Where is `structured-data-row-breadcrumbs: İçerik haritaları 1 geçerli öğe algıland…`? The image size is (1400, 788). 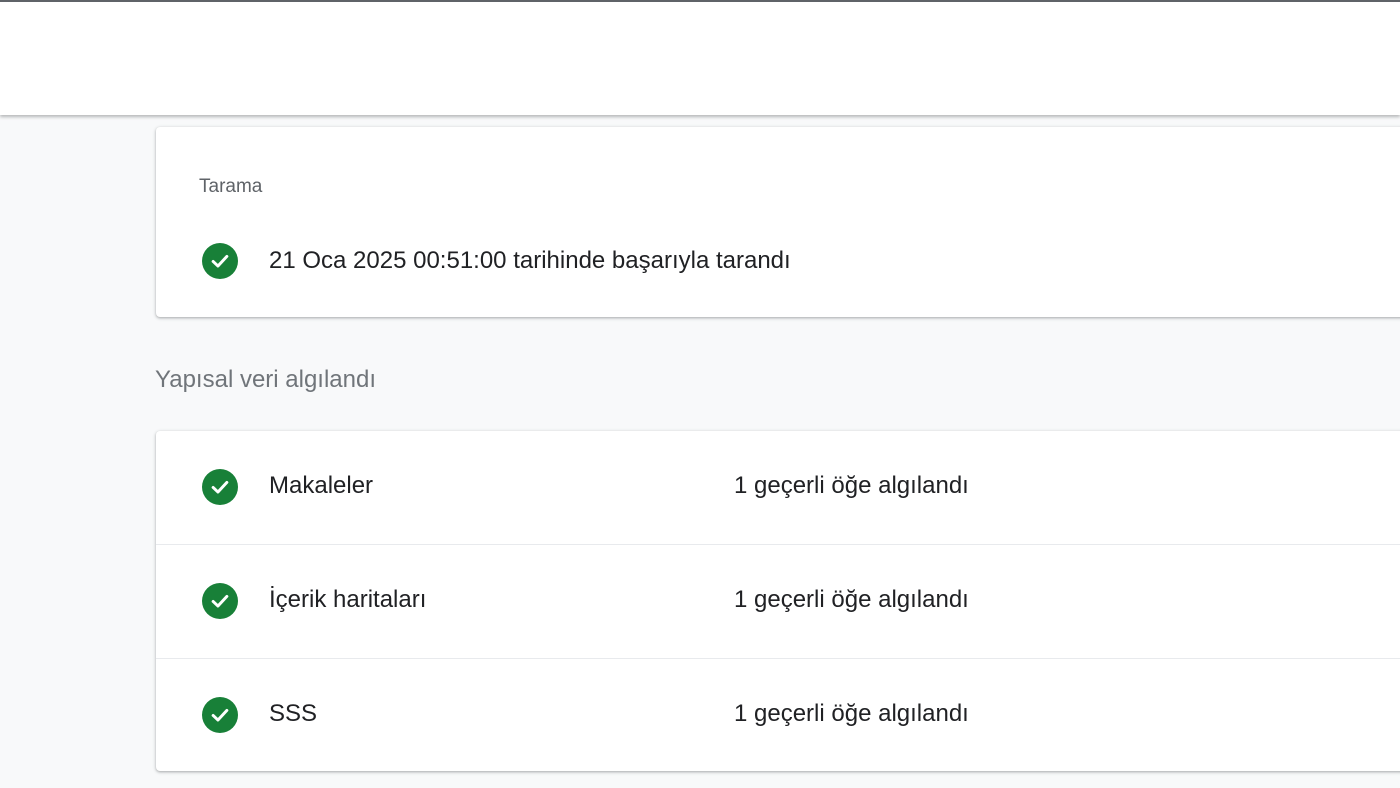
structured-data-row-breadcrumbs: İçerik haritaları 1 geçerli öğe algıland… is located at coordinates (778, 602).